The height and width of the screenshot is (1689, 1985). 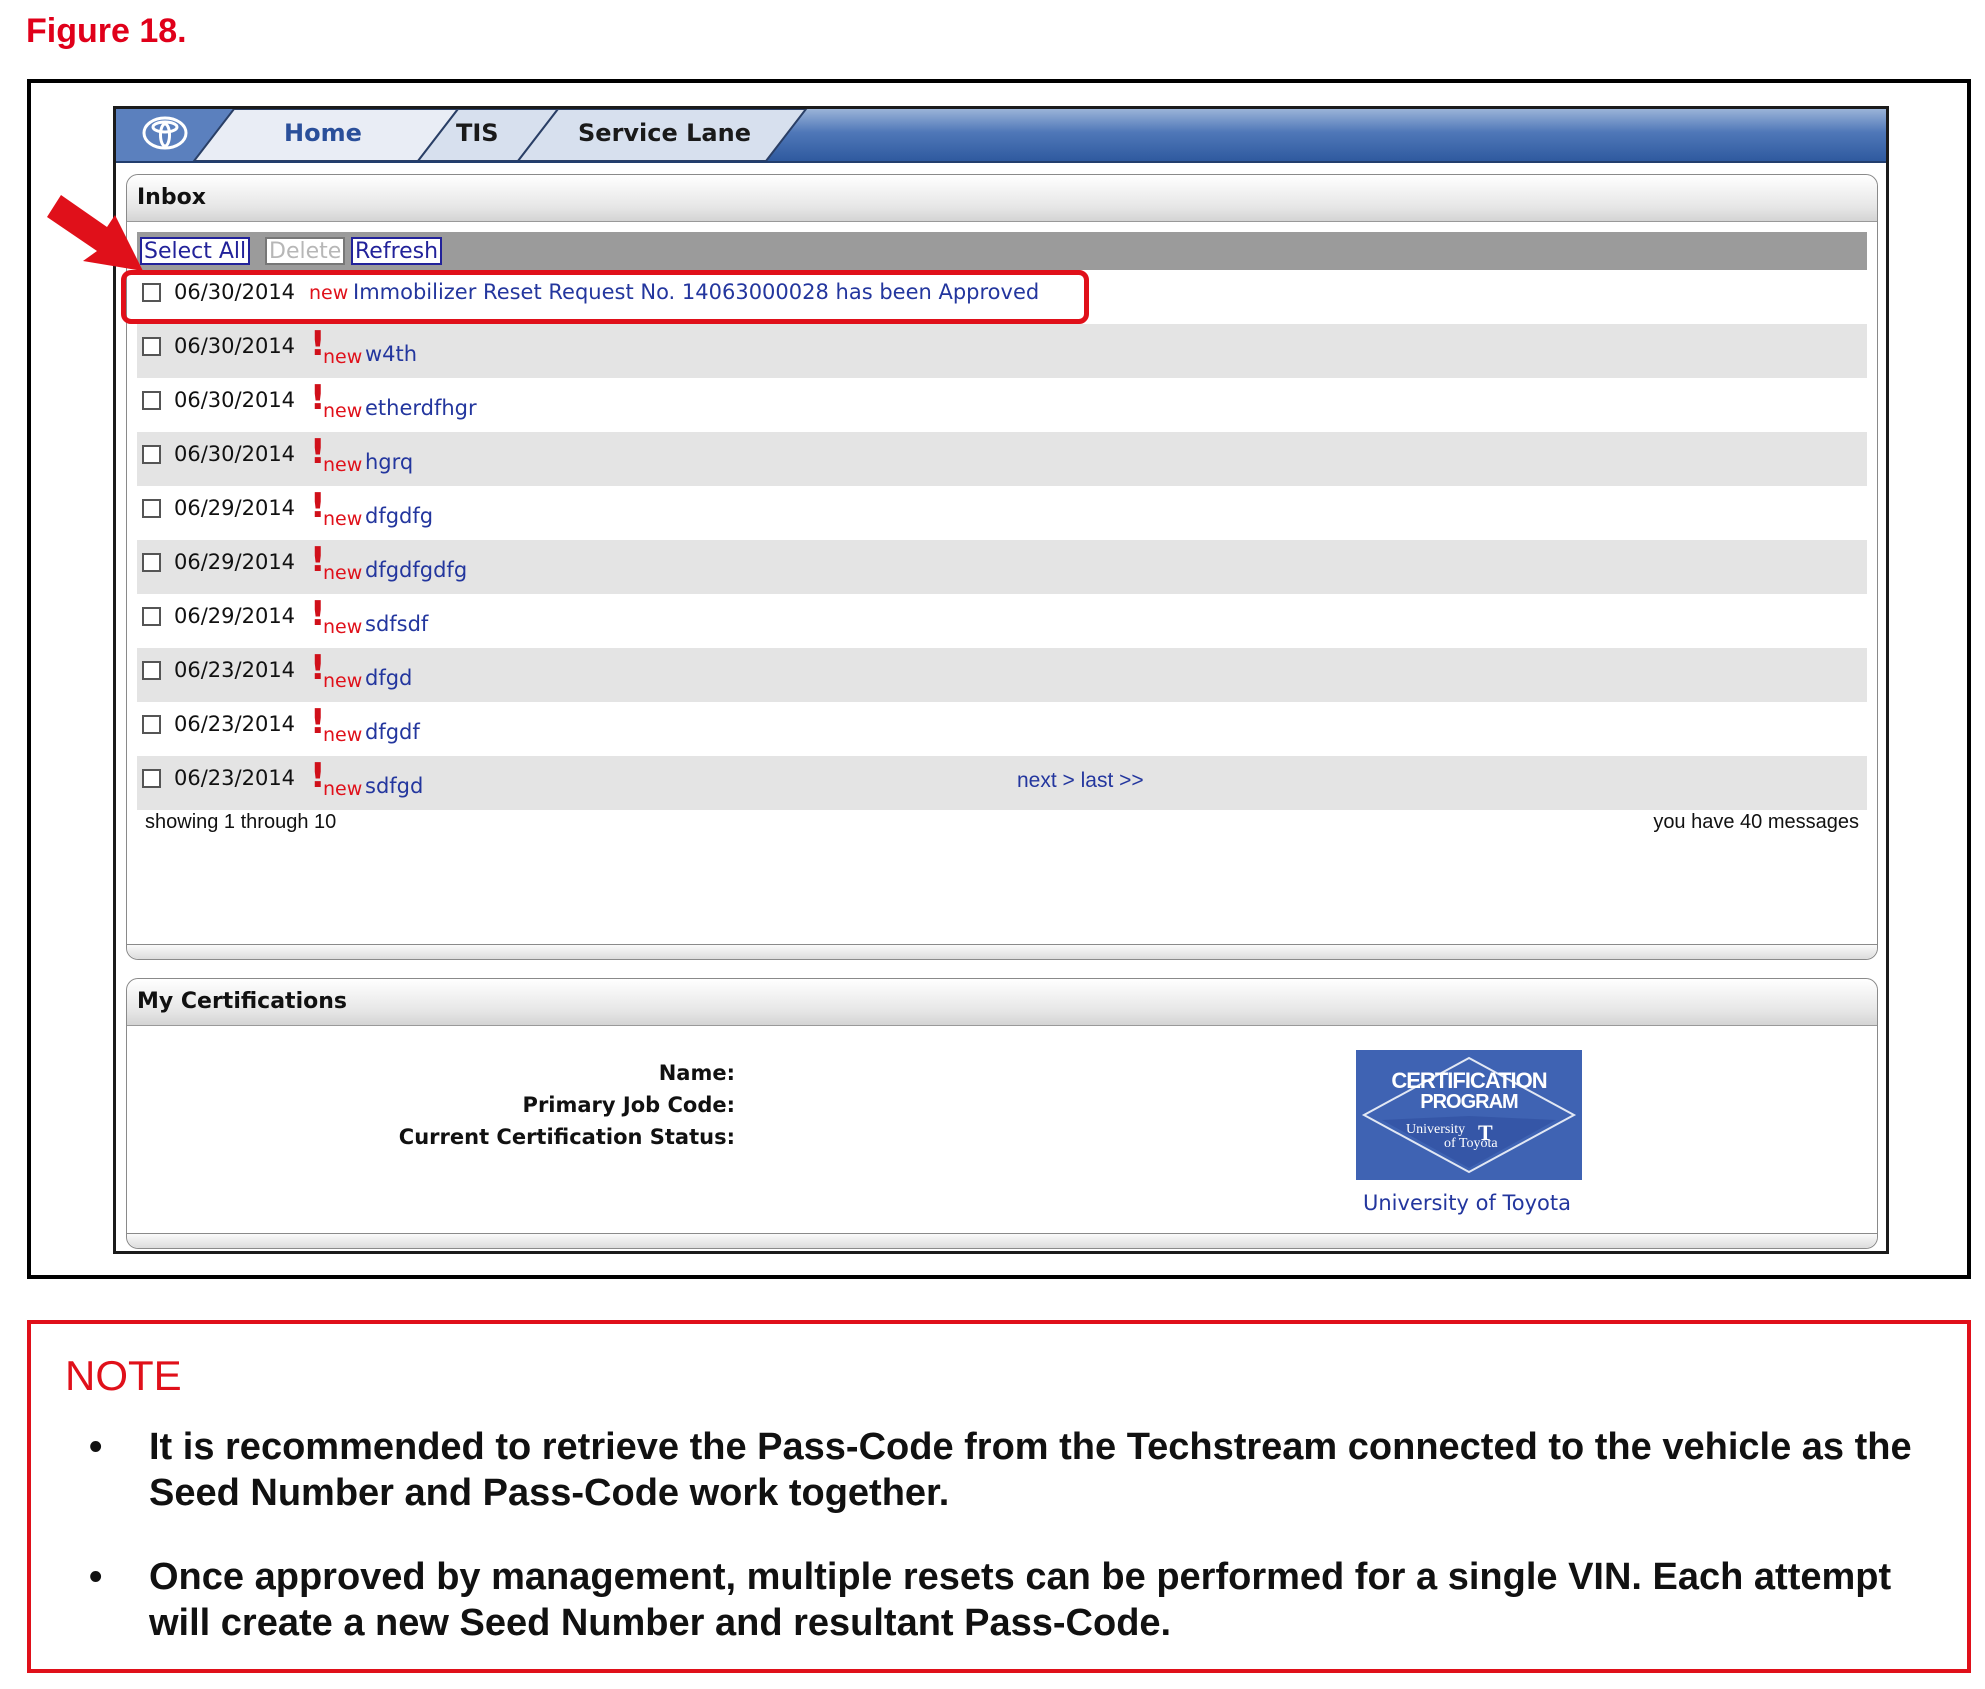 What do you see at coordinates (394, 786) in the screenshot?
I see `message-subject-link: sdfgd` at bounding box center [394, 786].